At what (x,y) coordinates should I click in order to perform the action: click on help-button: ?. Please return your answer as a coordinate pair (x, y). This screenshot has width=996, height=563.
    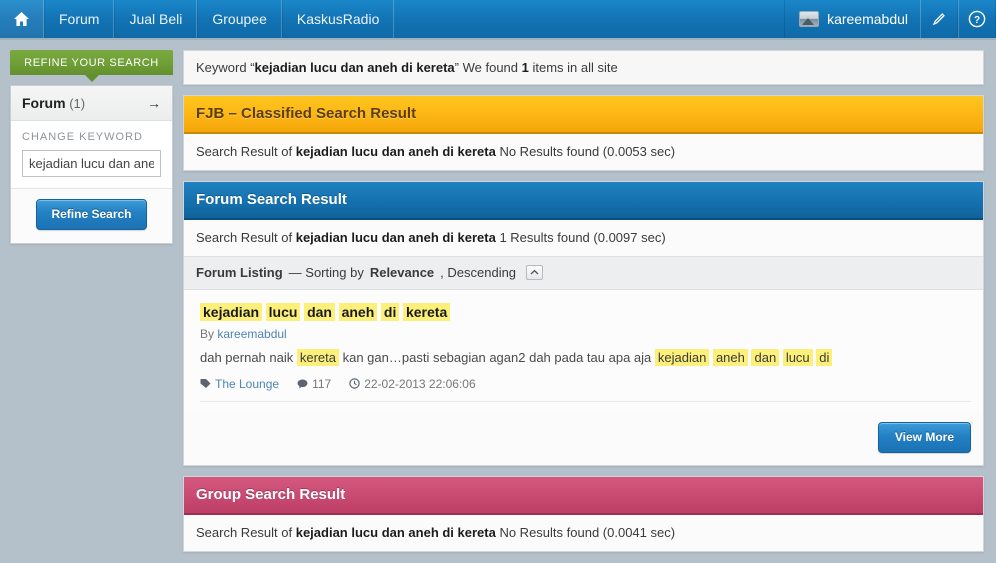
    Looking at the image, I should click on (977, 19).